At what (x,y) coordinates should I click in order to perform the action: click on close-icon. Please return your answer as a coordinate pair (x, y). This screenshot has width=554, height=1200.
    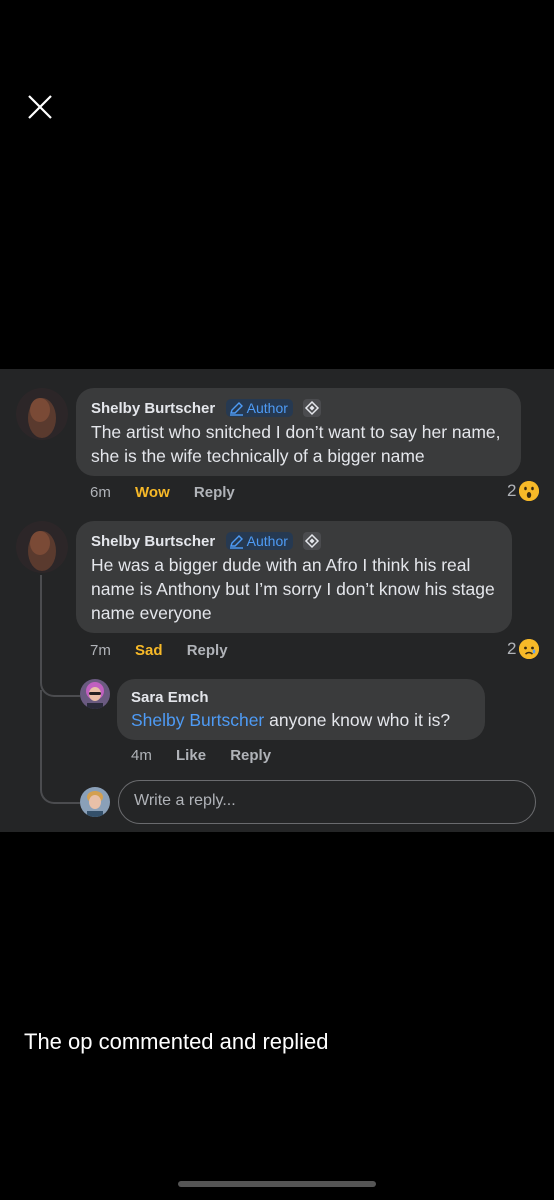
    Looking at the image, I should click on (40, 107).